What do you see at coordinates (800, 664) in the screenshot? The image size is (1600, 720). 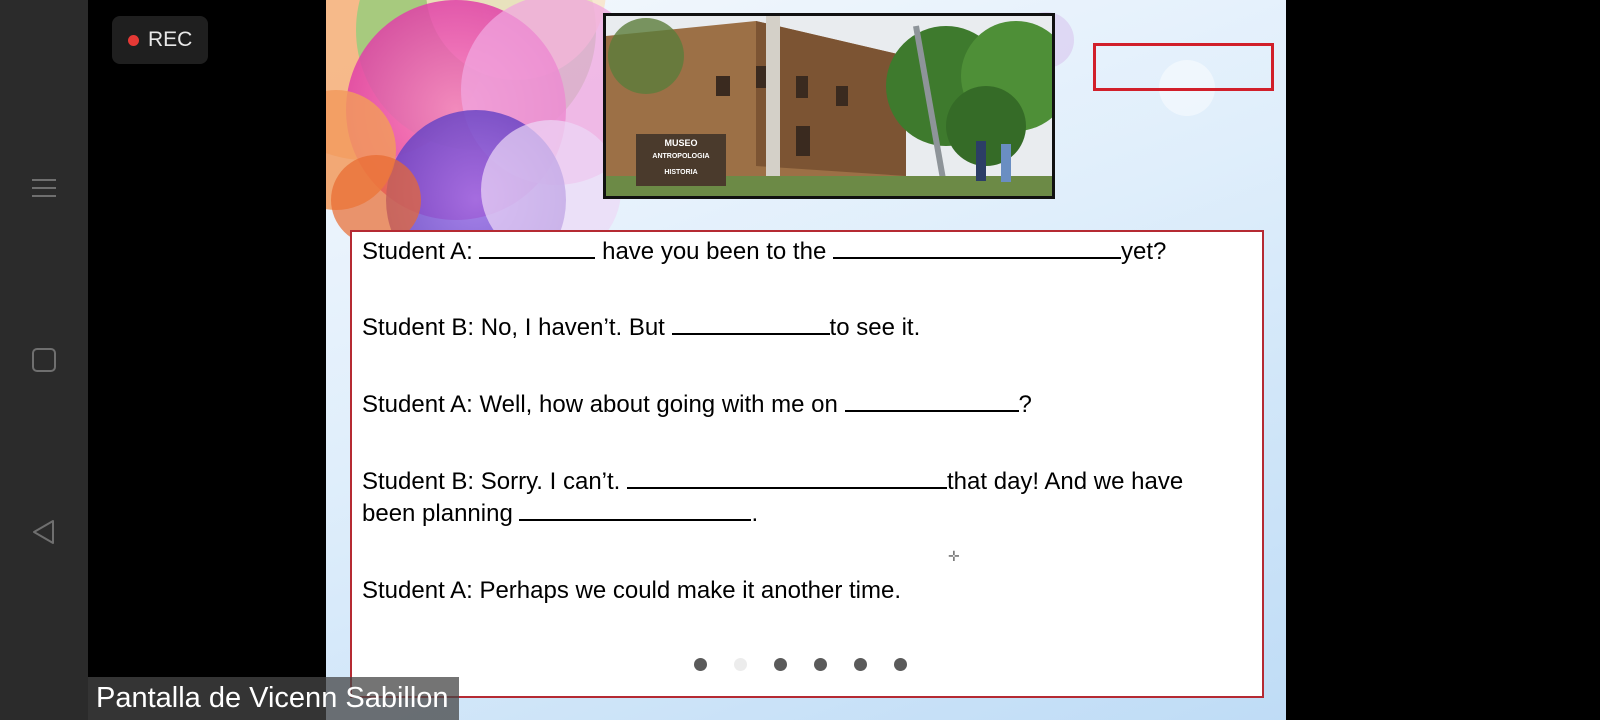 I see `slide-pagination` at bounding box center [800, 664].